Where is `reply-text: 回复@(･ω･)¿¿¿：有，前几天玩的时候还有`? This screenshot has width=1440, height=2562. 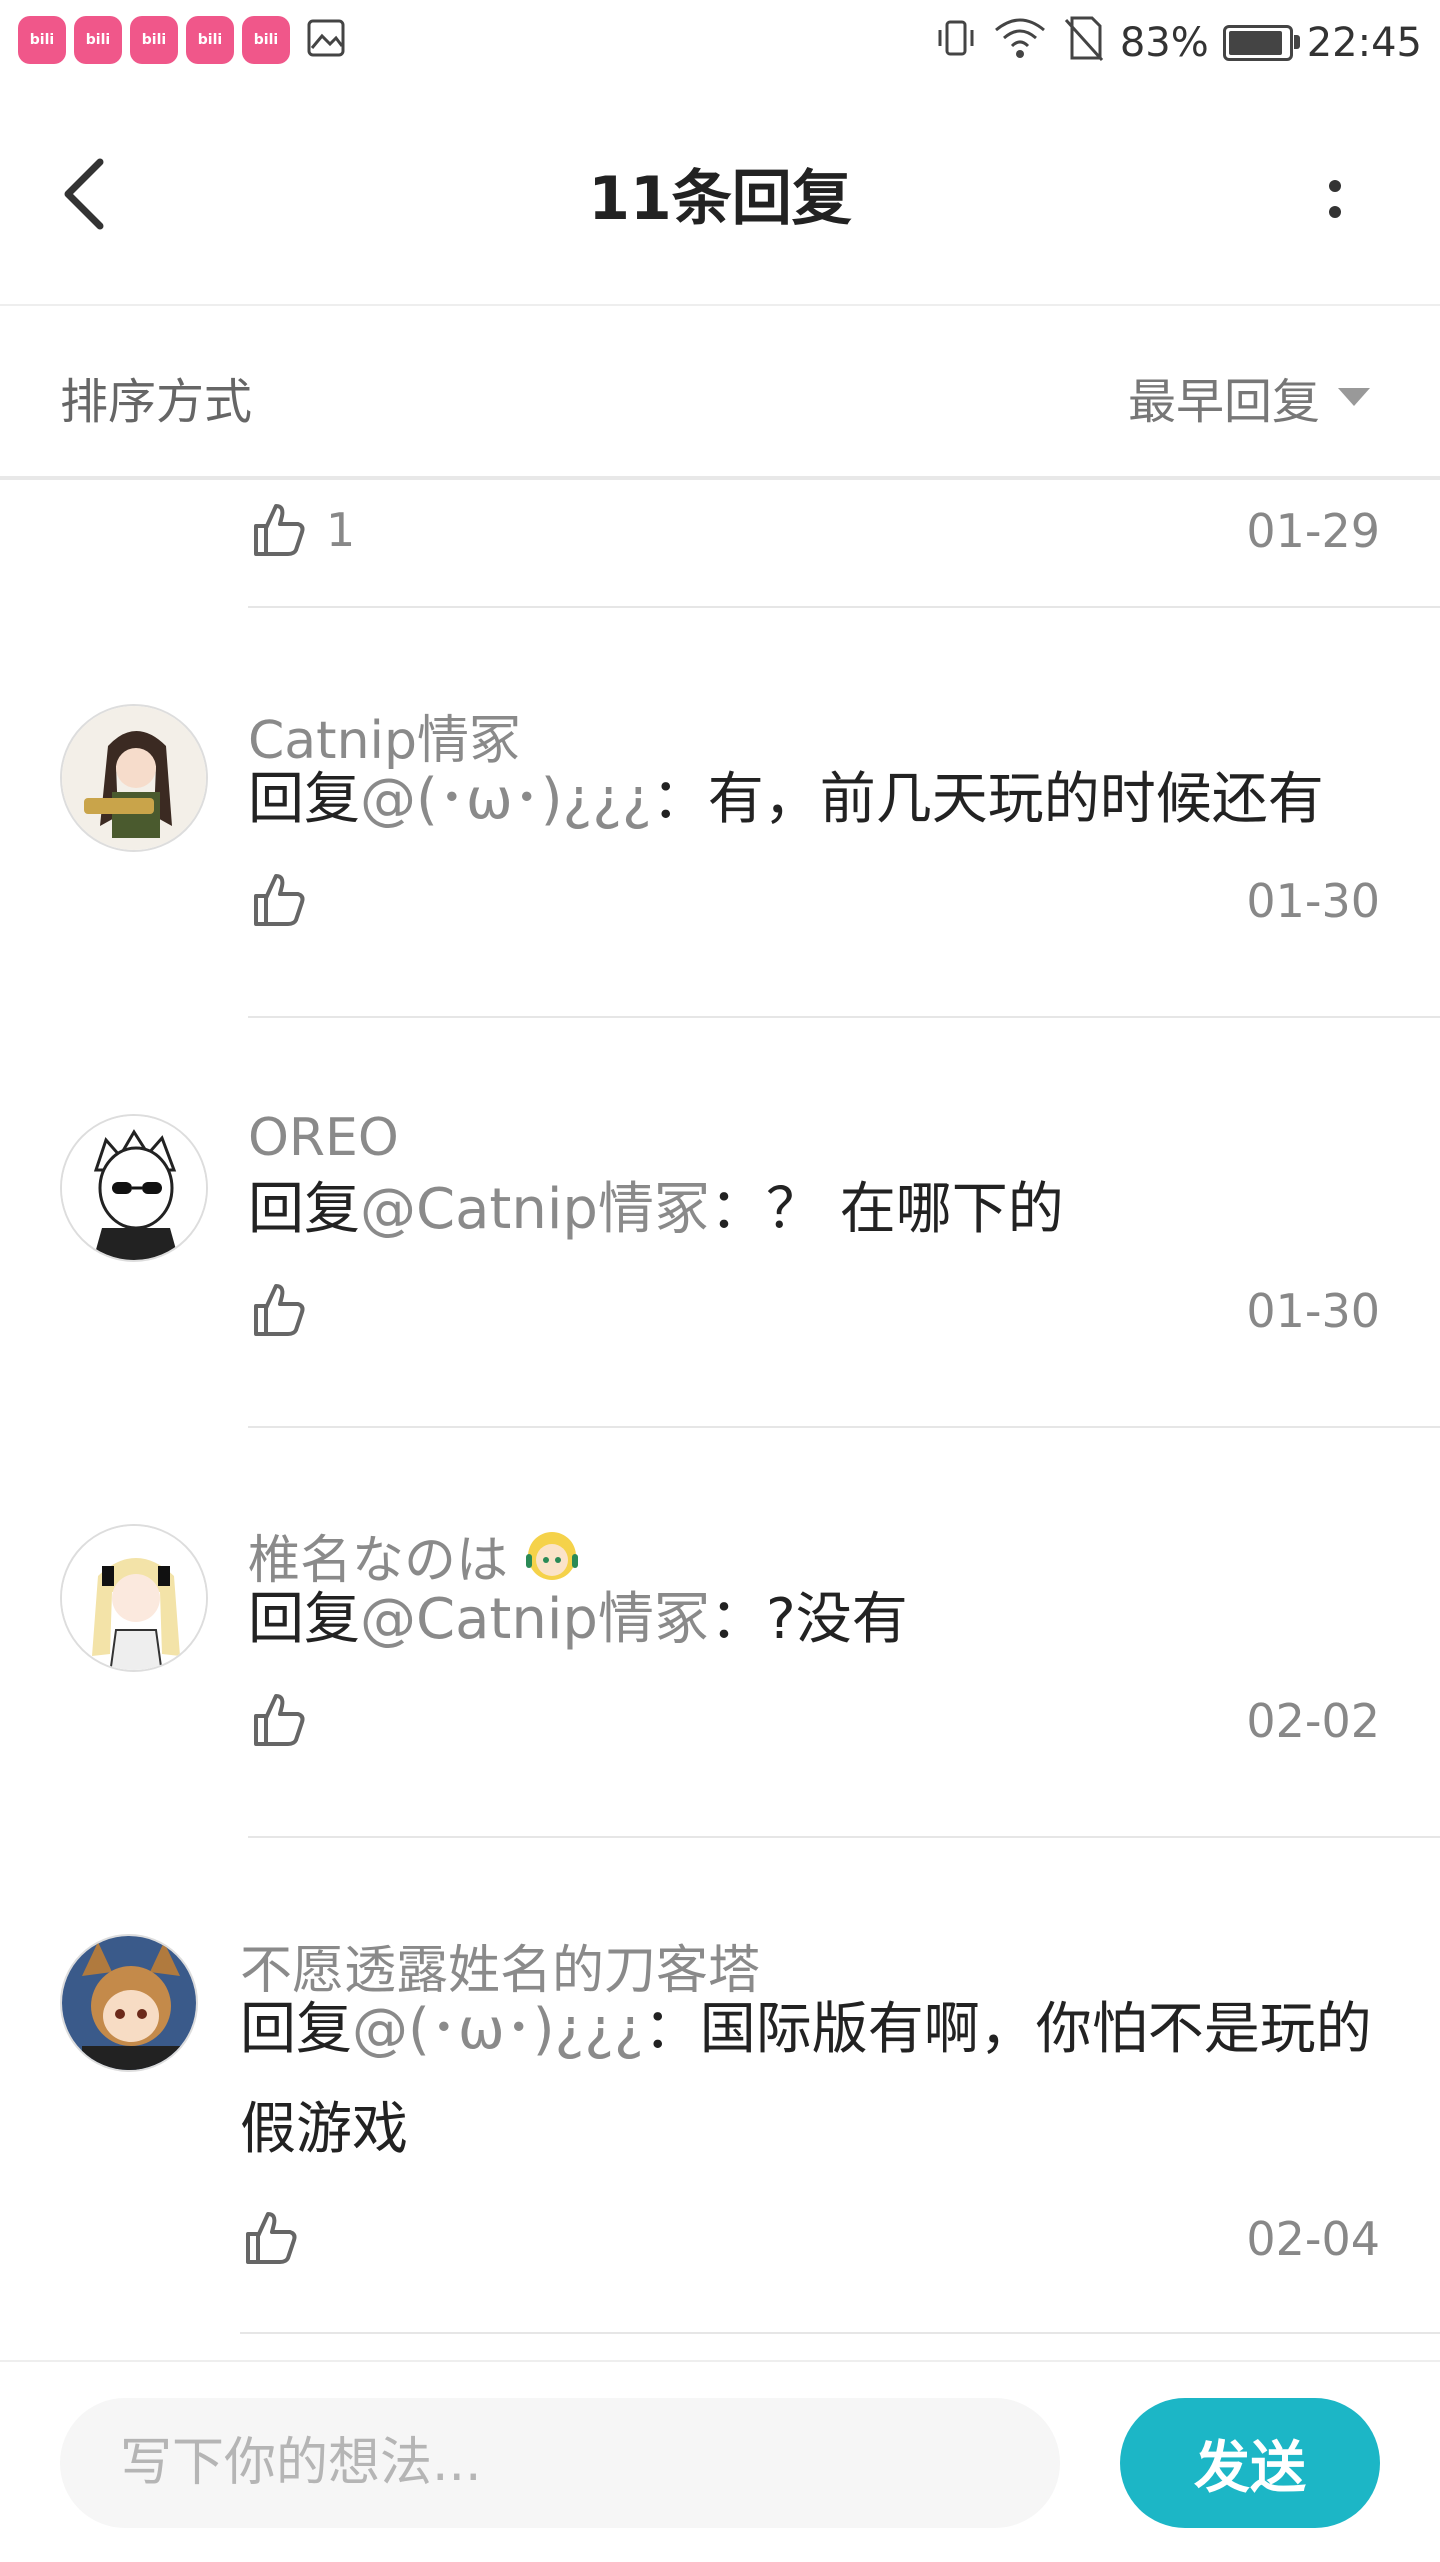 reply-text: 回复@(･ω･)¿¿¿：有，前几天玩的时候还有 is located at coordinates (814, 800).